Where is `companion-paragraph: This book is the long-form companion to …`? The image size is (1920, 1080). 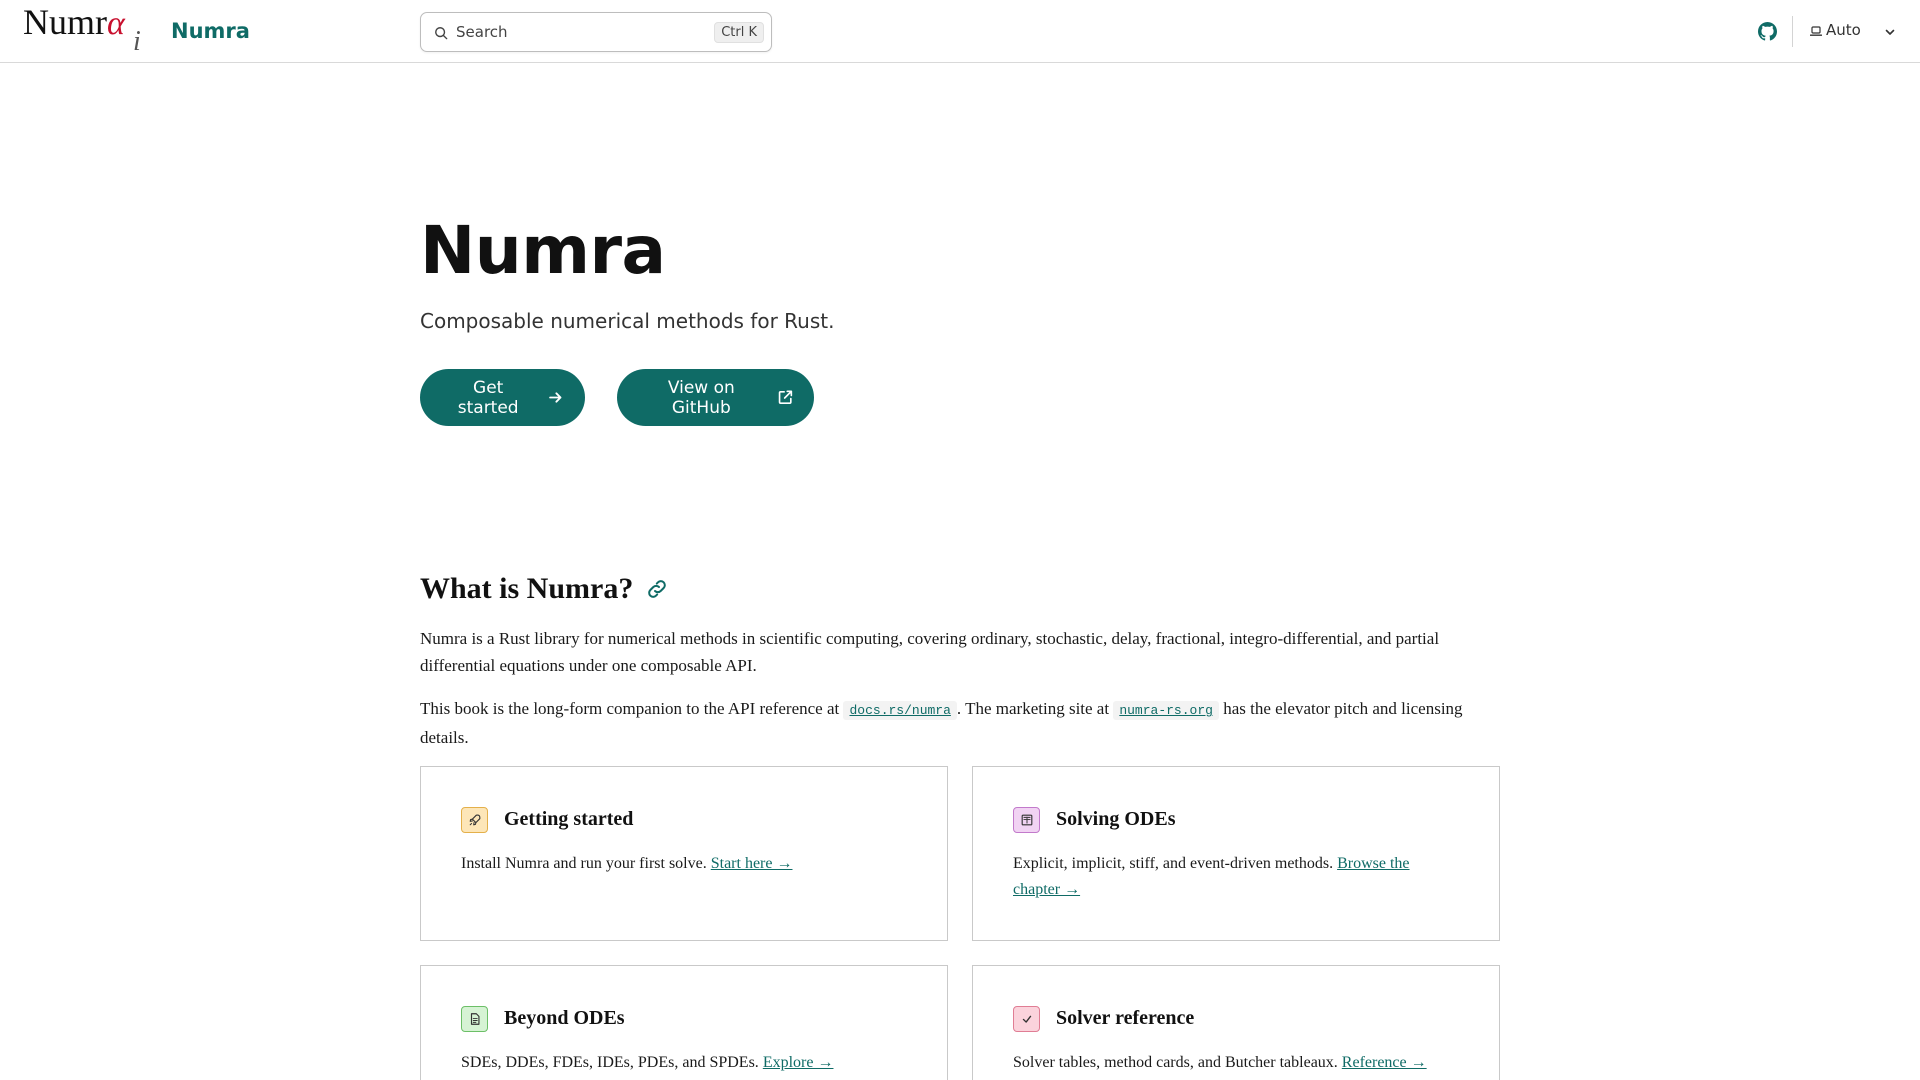
companion-paragraph: This book is the long-form companion to … is located at coordinates (960, 723).